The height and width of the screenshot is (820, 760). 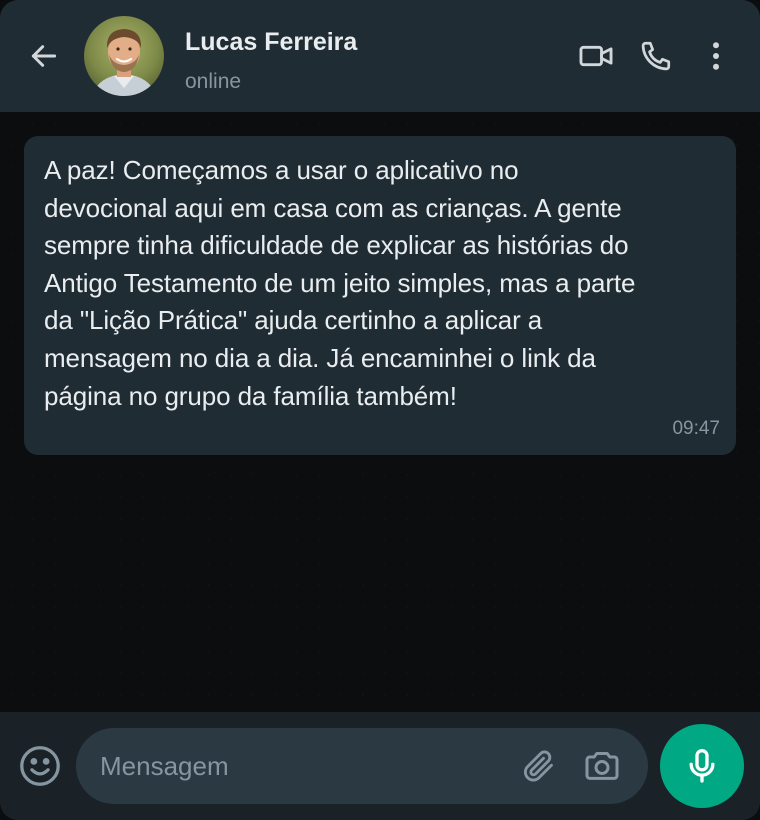 I want to click on emoji-button, so click(x=40, y=766).